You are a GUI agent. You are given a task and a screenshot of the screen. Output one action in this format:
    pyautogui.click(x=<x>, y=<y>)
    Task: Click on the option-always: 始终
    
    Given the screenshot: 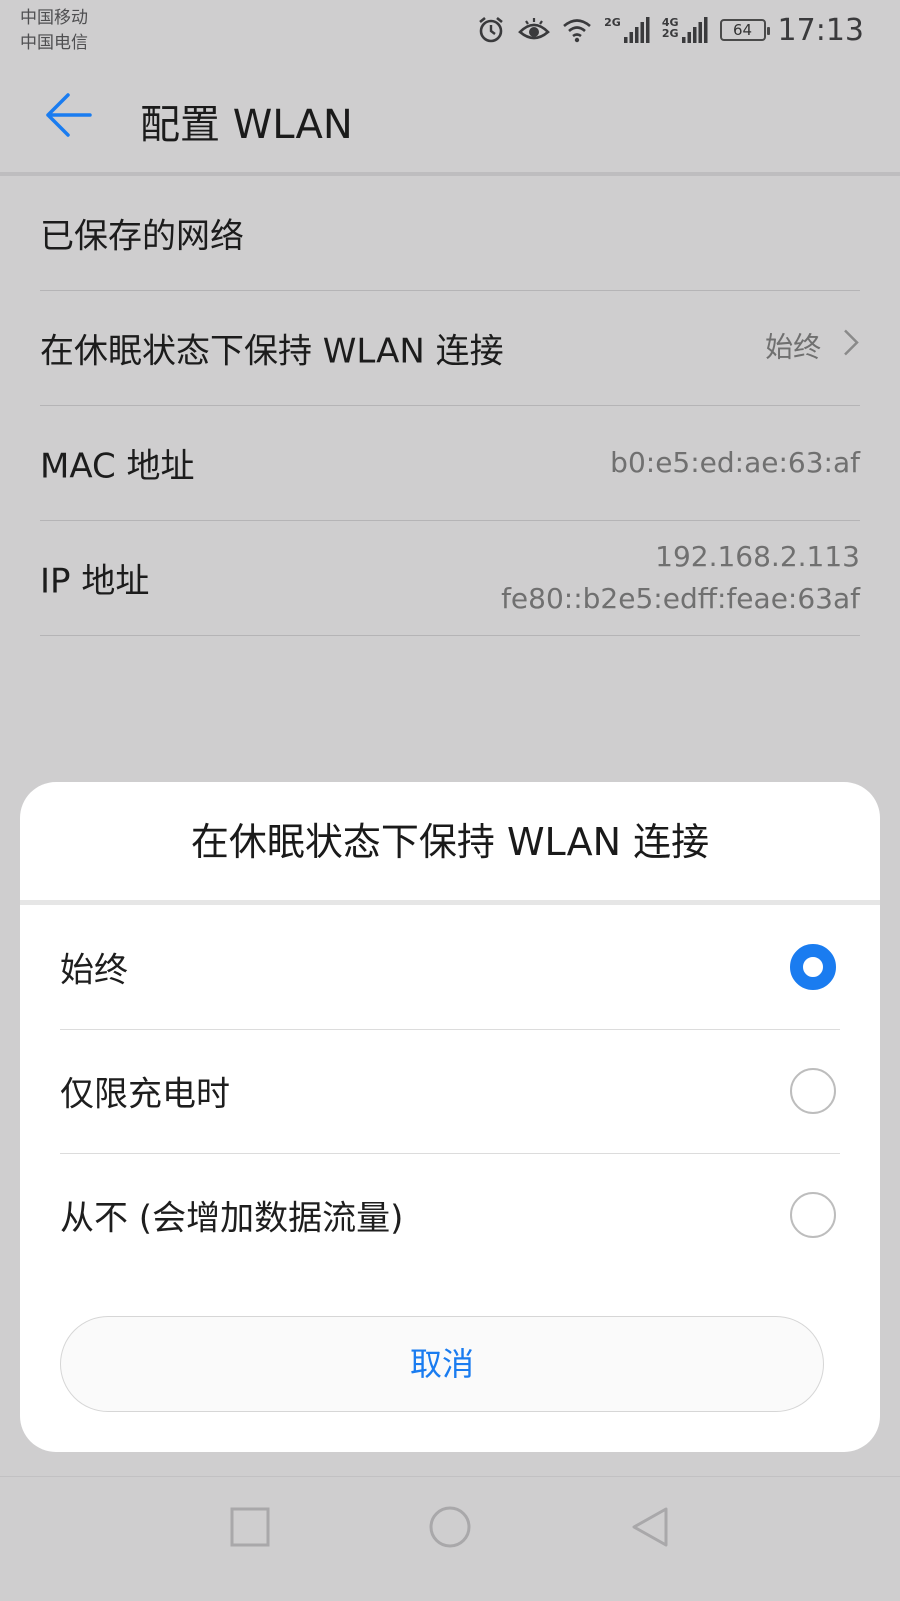 What is the action you would take?
    pyautogui.click(x=450, y=967)
    